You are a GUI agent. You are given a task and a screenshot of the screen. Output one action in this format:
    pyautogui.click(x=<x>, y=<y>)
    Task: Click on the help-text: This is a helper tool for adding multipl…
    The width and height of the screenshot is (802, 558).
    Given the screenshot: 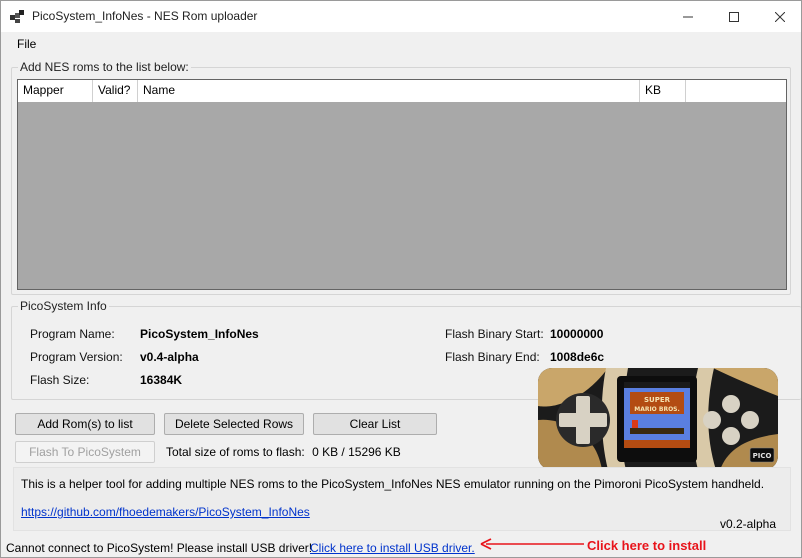 What is the action you would take?
    pyautogui.click(x=393, y=484)
    